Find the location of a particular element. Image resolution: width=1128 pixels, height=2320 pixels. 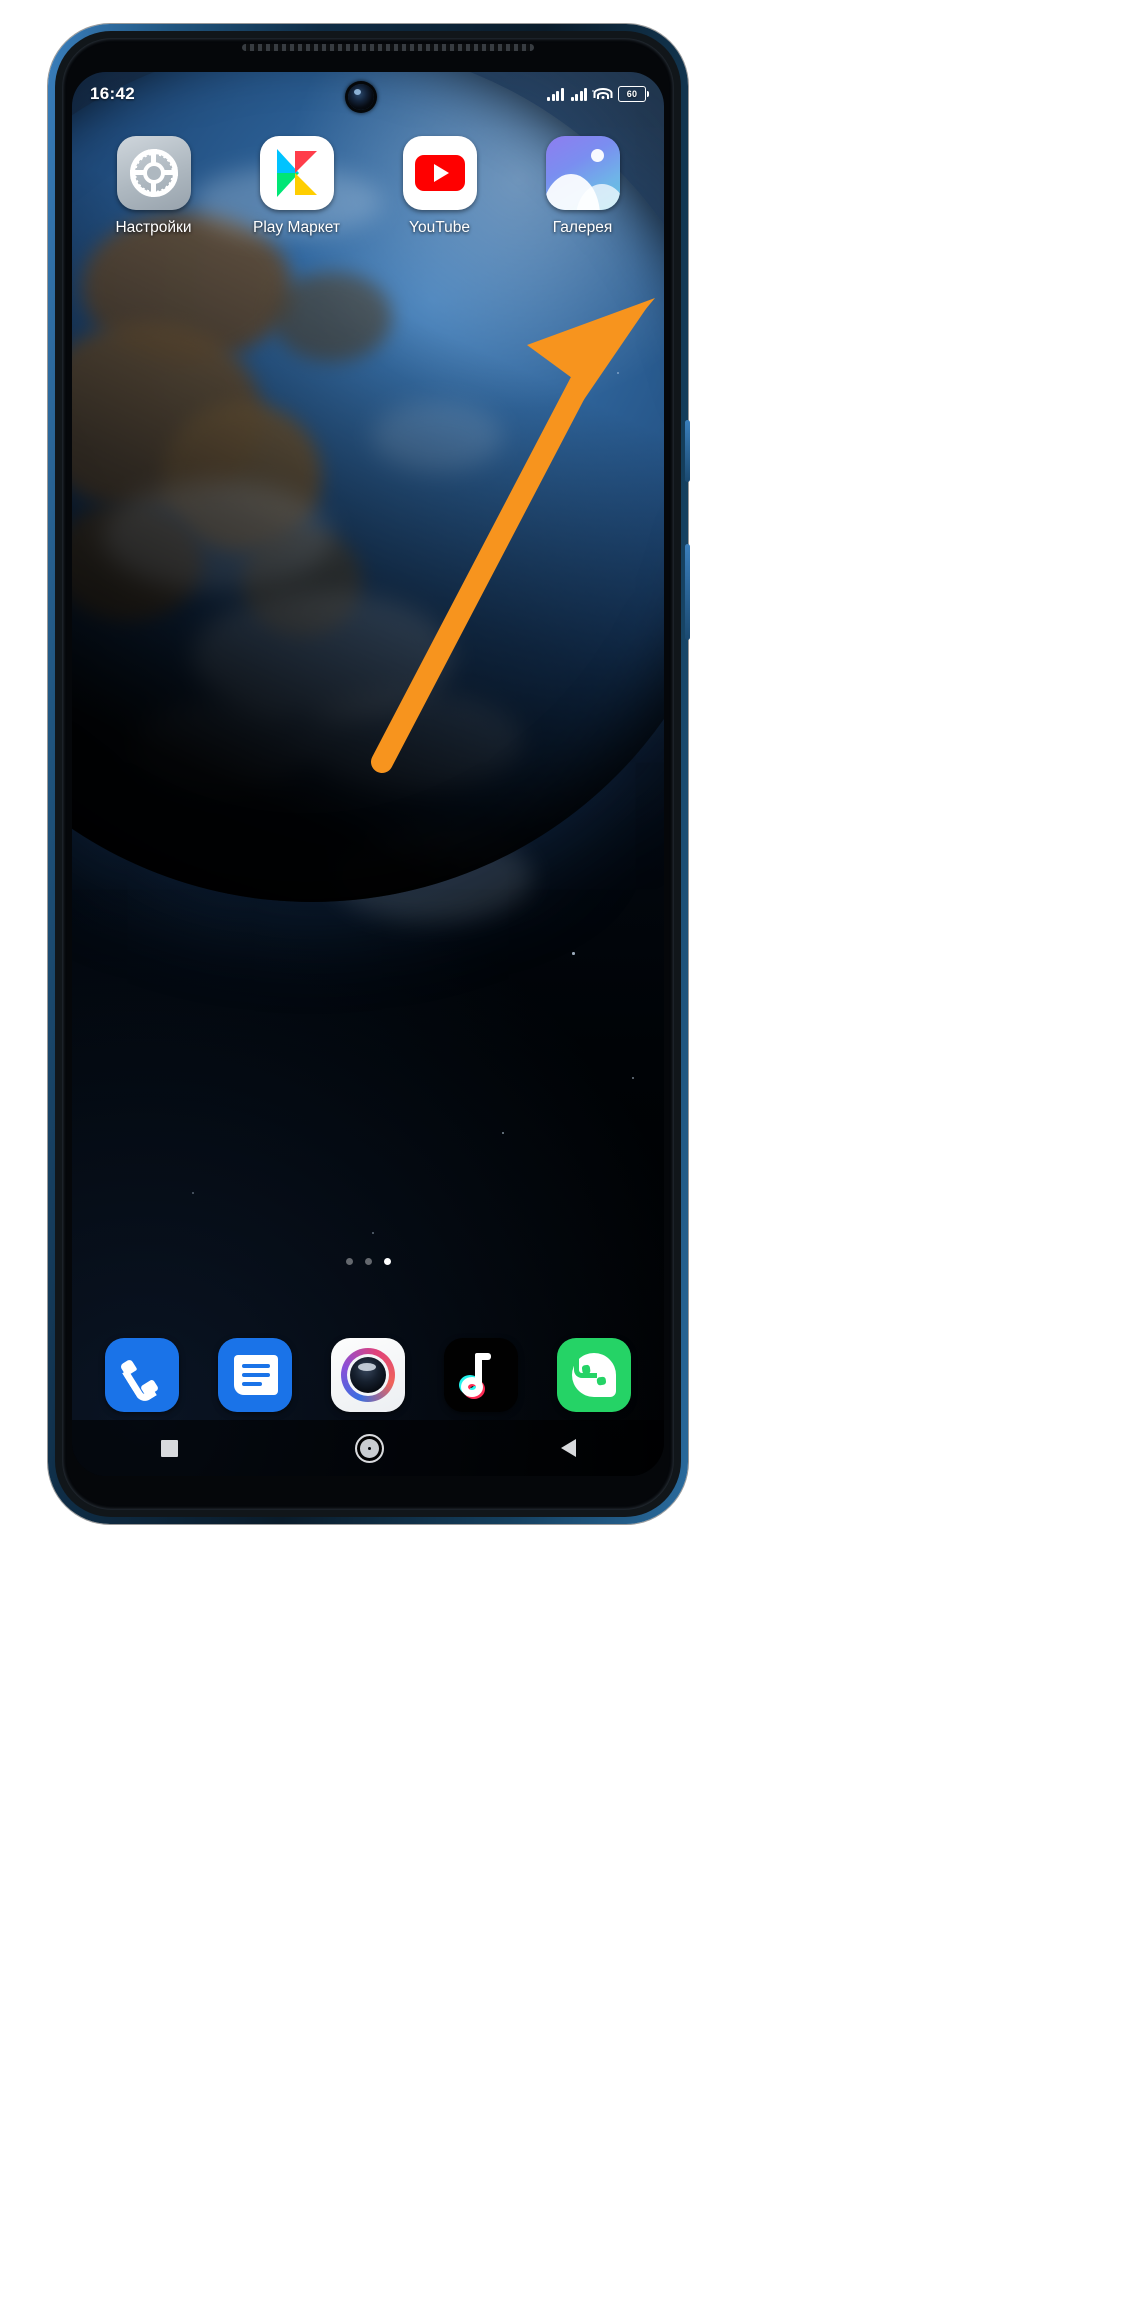

camera-icon is located at coordinates (367, 1375).